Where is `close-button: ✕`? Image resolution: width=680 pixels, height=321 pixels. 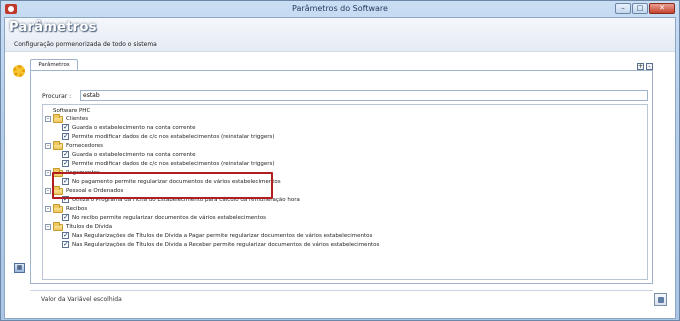 close-button: ✕ is located at coordinates (662, 8).